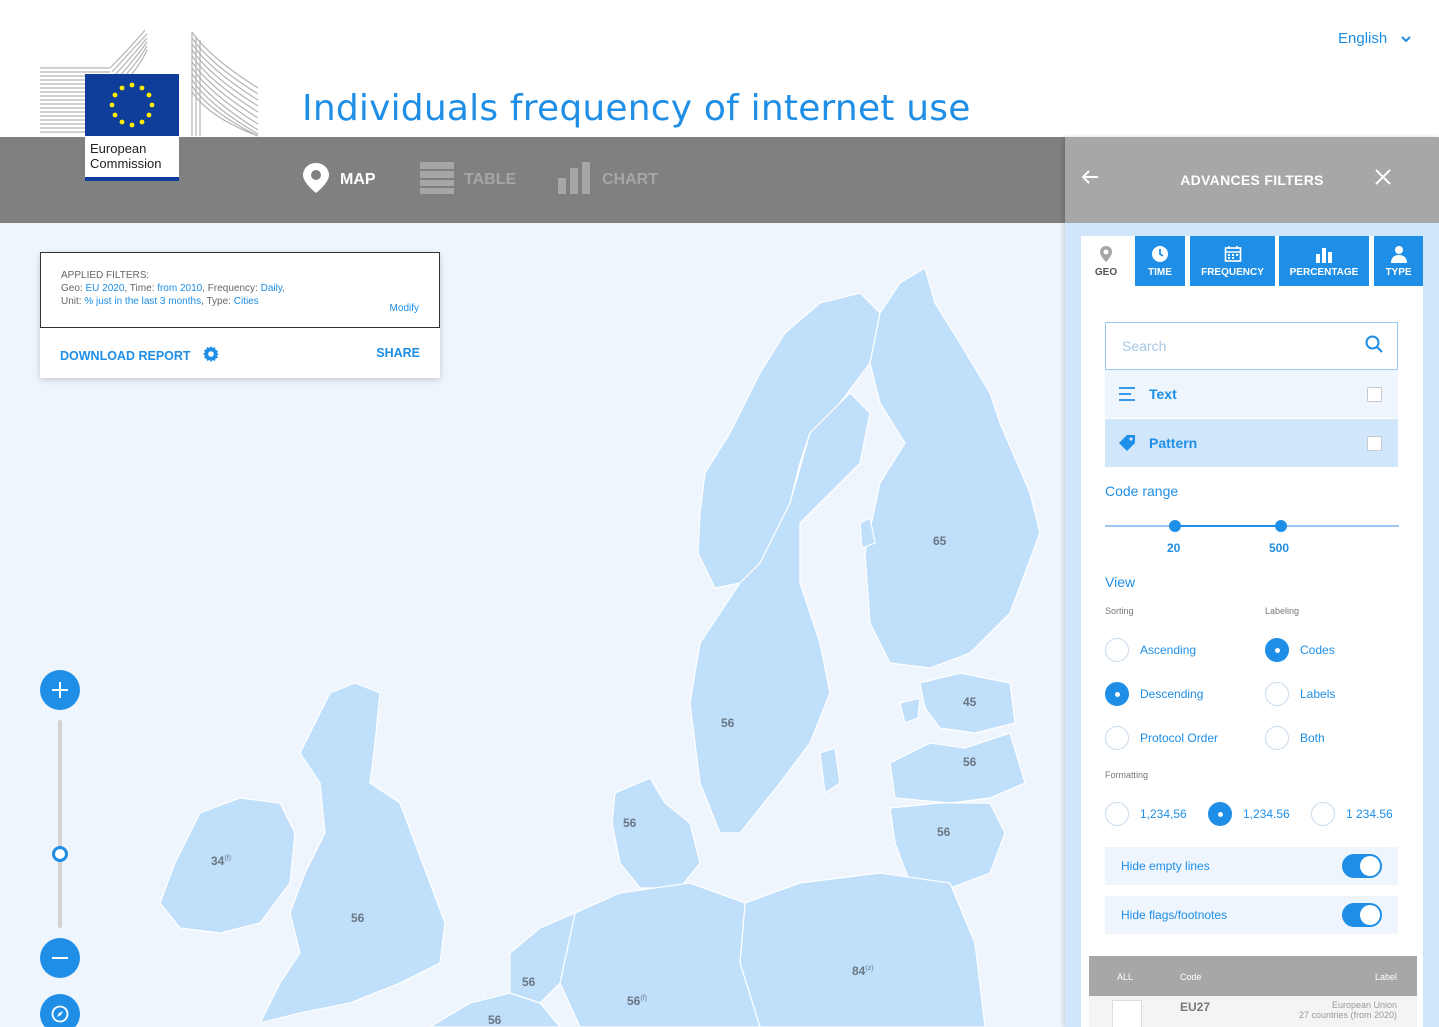 This screenshot has height=1027, width=1439. What do you see at coordinates (952, 468) in the screenshot?
I see `map-region-finland` at bounding box center [952, 468].